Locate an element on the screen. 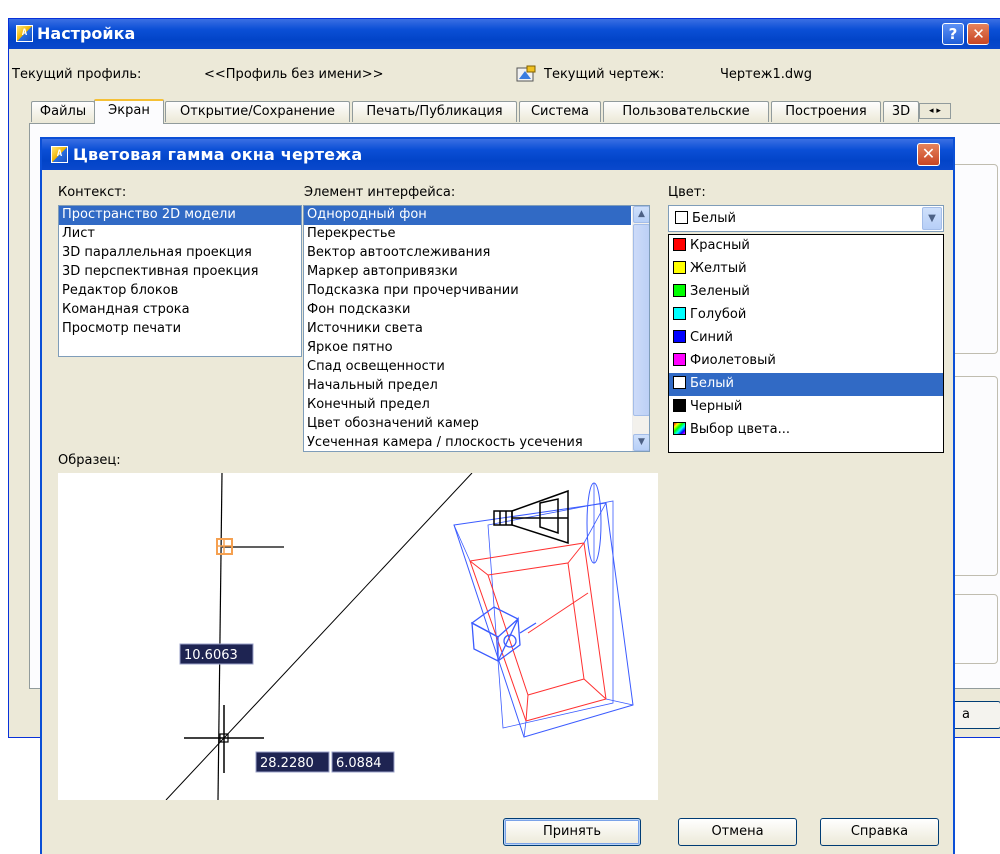 This screenshot has height=854, width=1000. drawing-icon is located at coordinates (526, 73).